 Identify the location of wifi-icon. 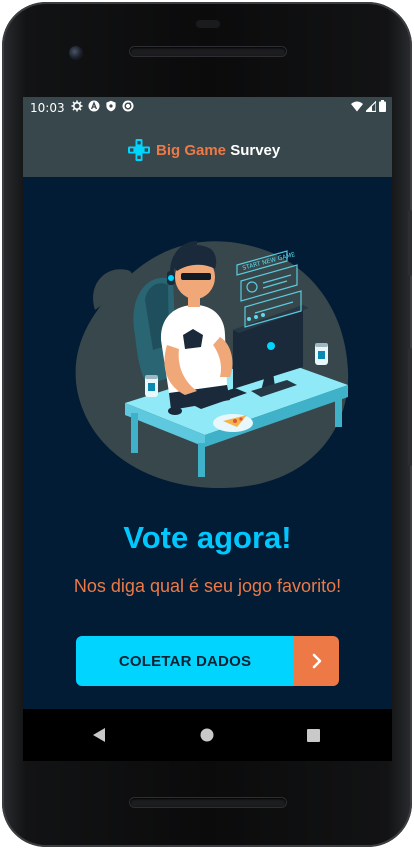
(357, 106).